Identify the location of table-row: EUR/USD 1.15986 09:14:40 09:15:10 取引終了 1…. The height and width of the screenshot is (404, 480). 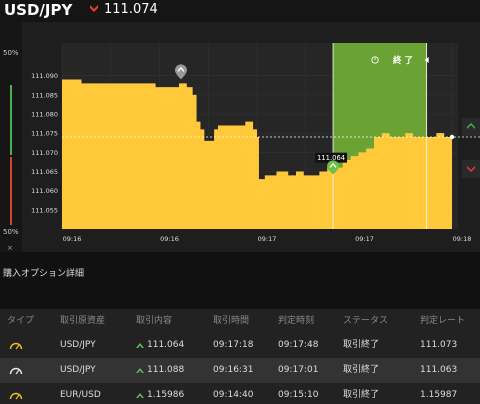
(240, 393).